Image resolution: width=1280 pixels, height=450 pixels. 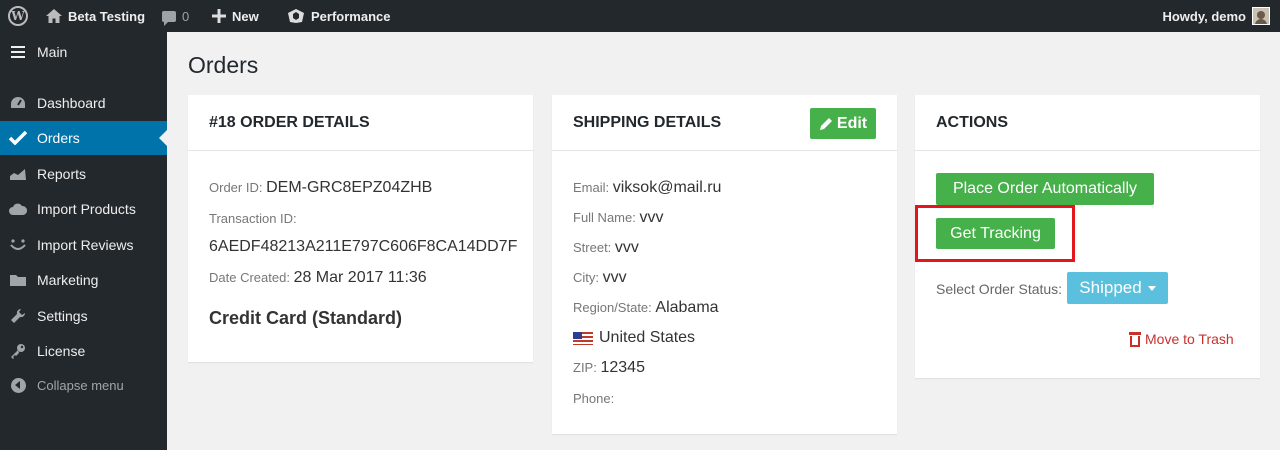 What do you see at coordinates (18, 52) in the screenshot?
I see `hamburger-icon` at bounding box center [18, 52].